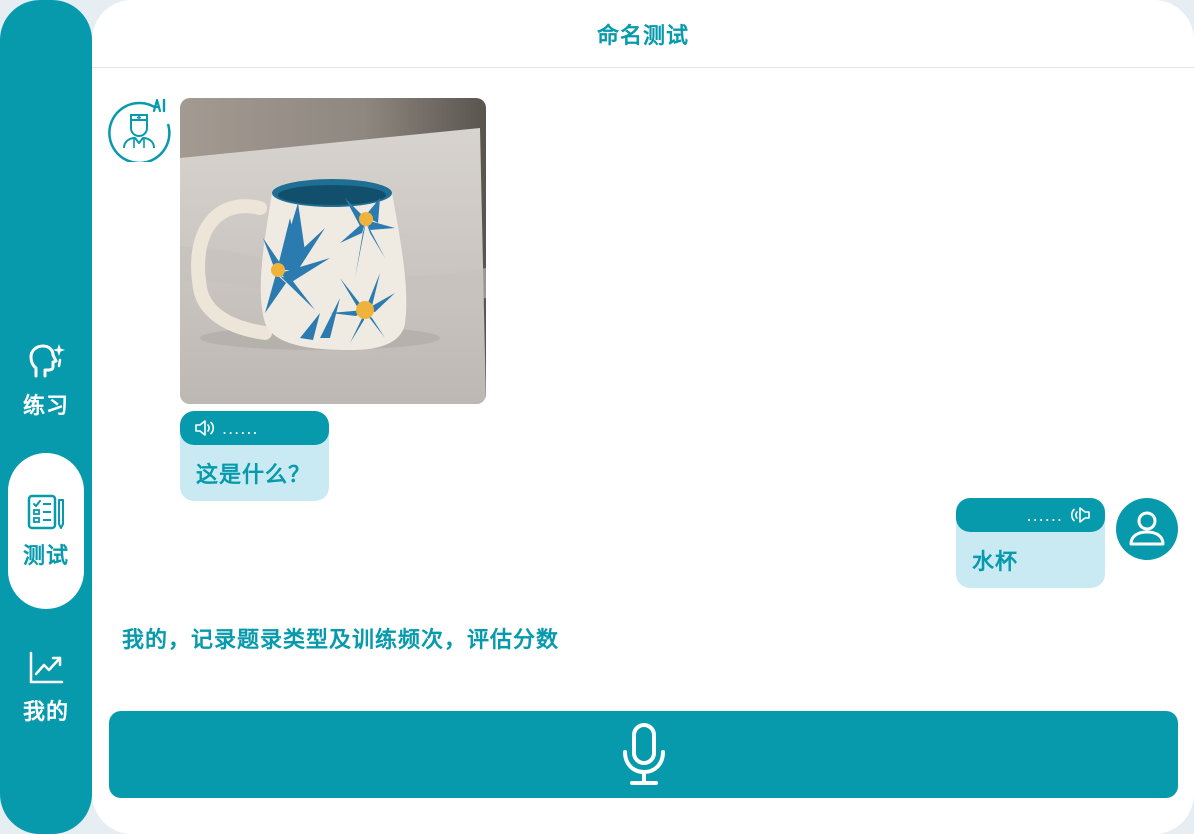 The width and height of the screenshot is (1194, 834). What do you see at coordinates (45, 556) in the screenshot?
I see `sidebar-item-label: 测试` at bounding box center [45, 556].